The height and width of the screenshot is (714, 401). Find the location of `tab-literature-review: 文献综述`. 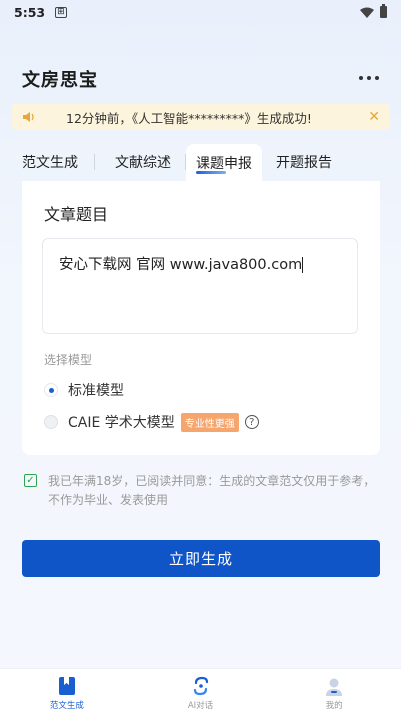

tab-literature-review: 文献综述 is located at coordinates (140, 162).